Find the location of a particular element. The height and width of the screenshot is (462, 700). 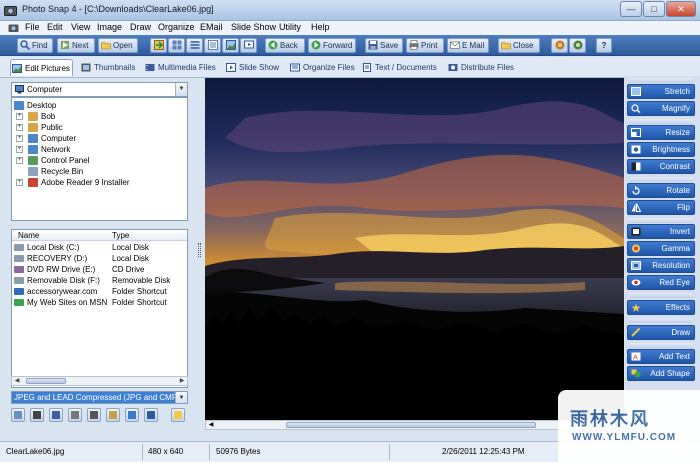

tab-multimedia-files: Multimedia Files is located at coordinates (181, 67).